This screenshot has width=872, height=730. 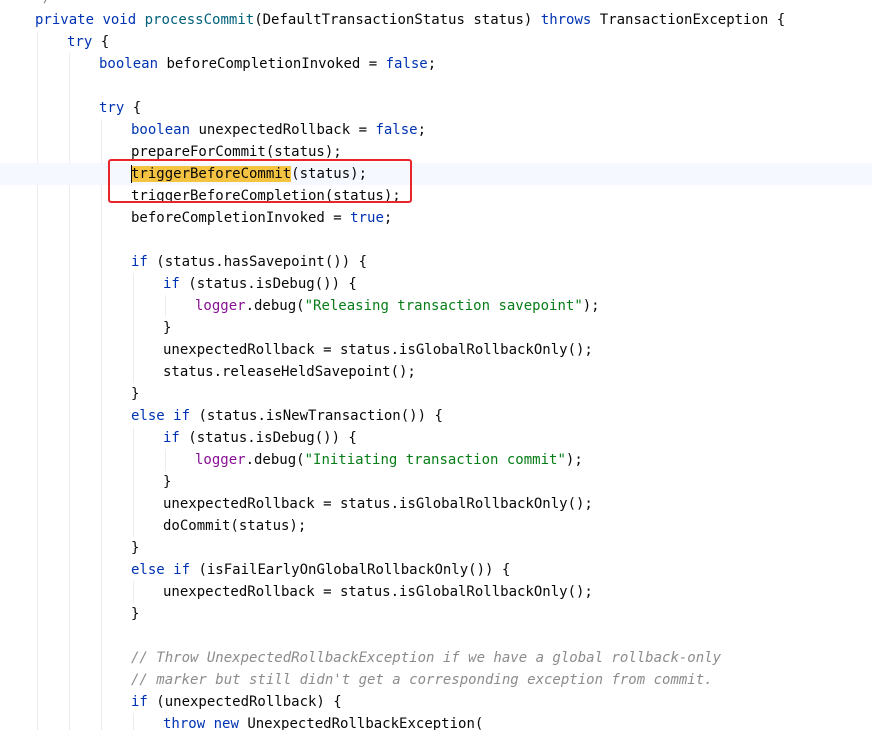 What do you see at coordinates (119, 20) in the screenshot?
I see `code-token: void` at bounding box center [119, 20].